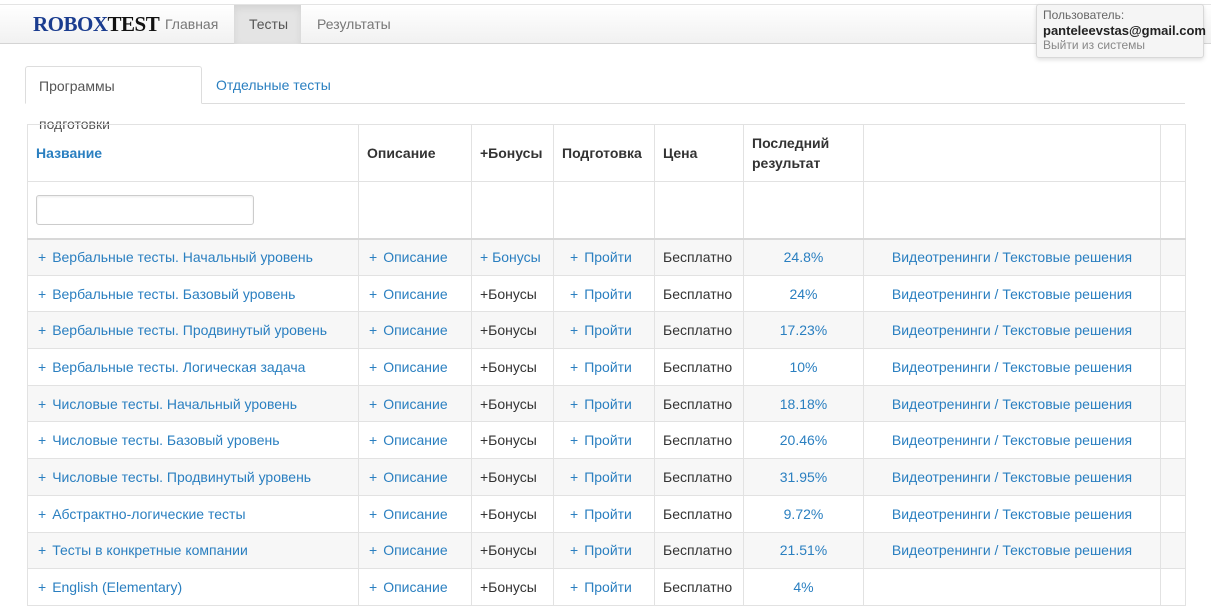  I want to click on program-name-link: Вербальные тесты. Начальный уровень, so click(182, 257).